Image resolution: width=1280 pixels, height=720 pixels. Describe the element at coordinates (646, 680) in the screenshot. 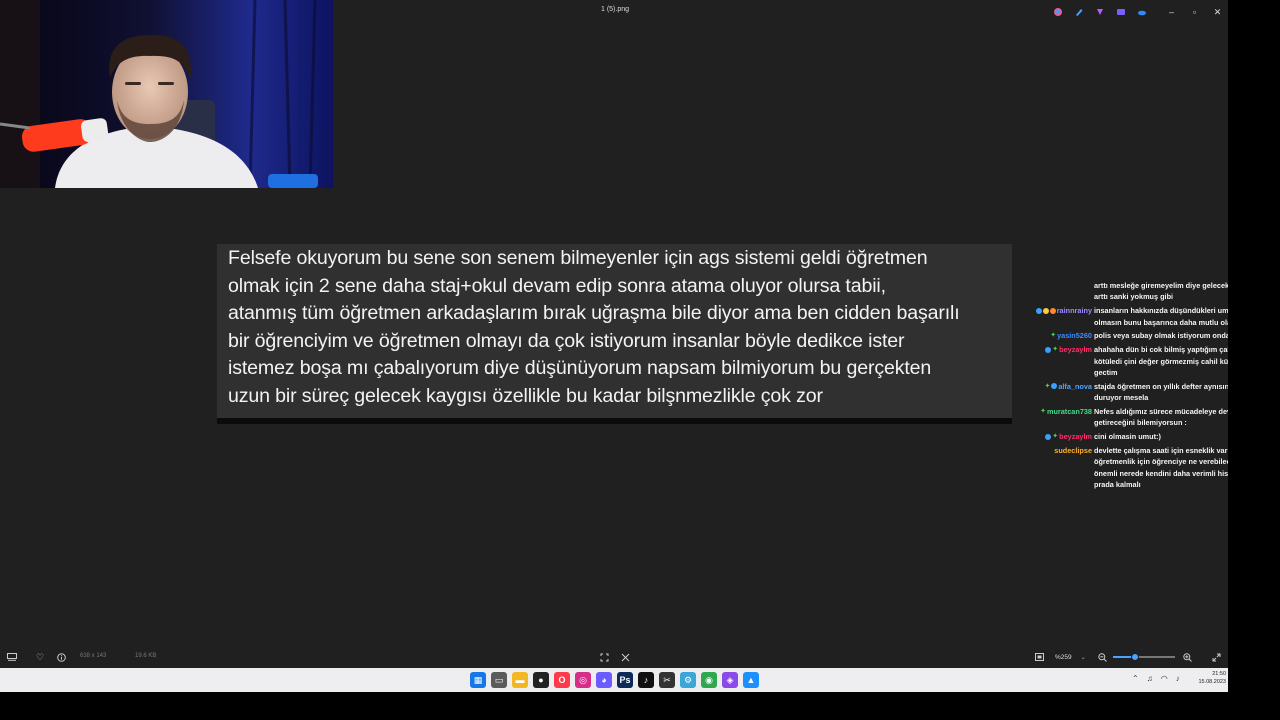

I see `tiktok-icon: ♪` at that location.